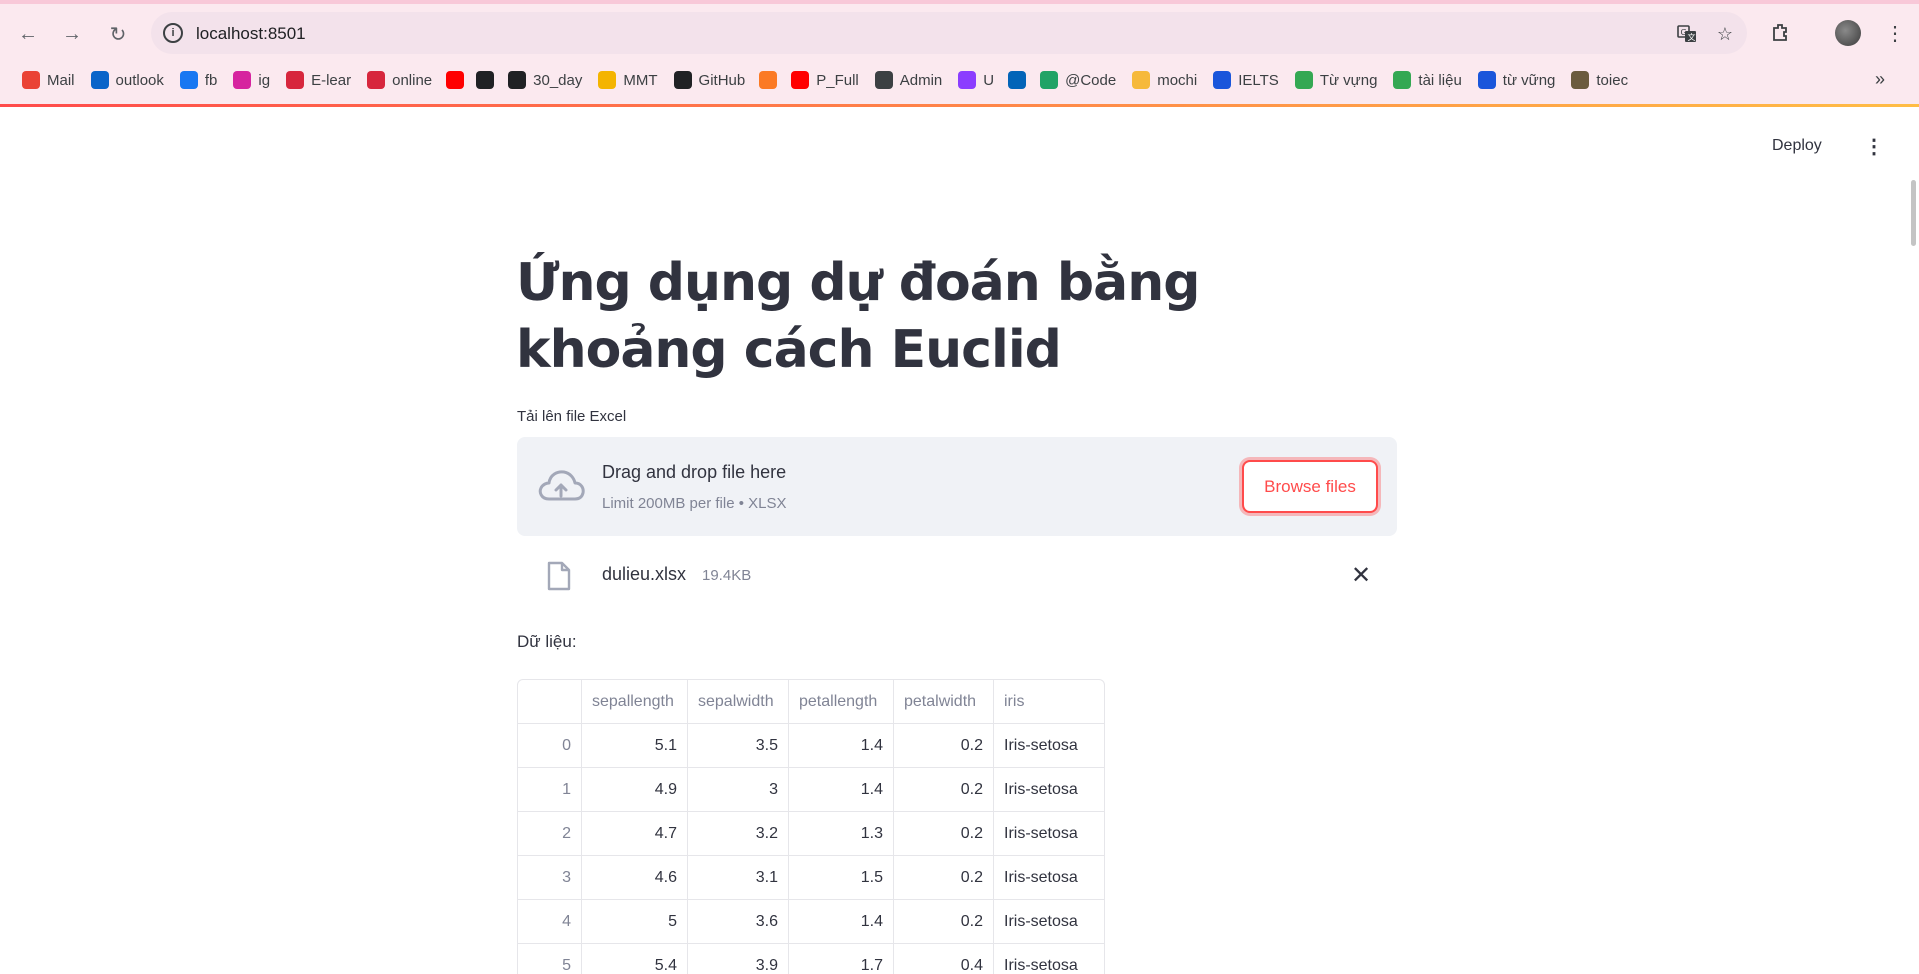 The height and width of the screenshot is (974, 1919). I want to click on column-header-petallength: petallength, so click(841, 702).